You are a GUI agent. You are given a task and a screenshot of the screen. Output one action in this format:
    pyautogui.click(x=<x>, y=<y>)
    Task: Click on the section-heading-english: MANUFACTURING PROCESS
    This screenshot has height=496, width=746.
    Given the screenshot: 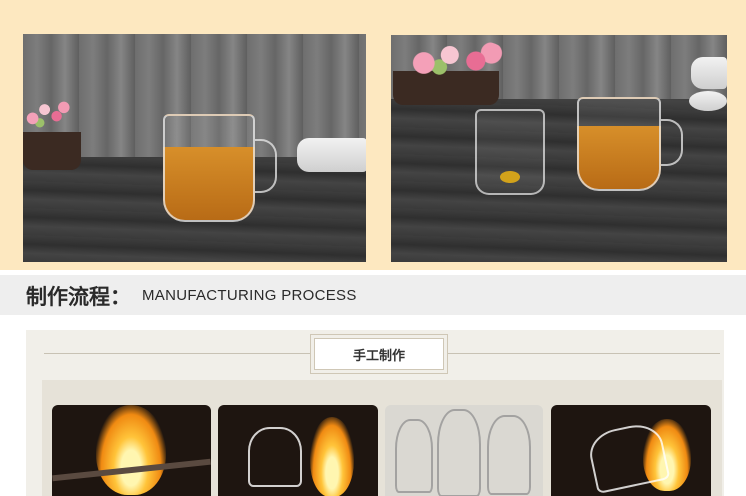 What is the action you would take?
    pyautogui.click(x=249, y=295)
    